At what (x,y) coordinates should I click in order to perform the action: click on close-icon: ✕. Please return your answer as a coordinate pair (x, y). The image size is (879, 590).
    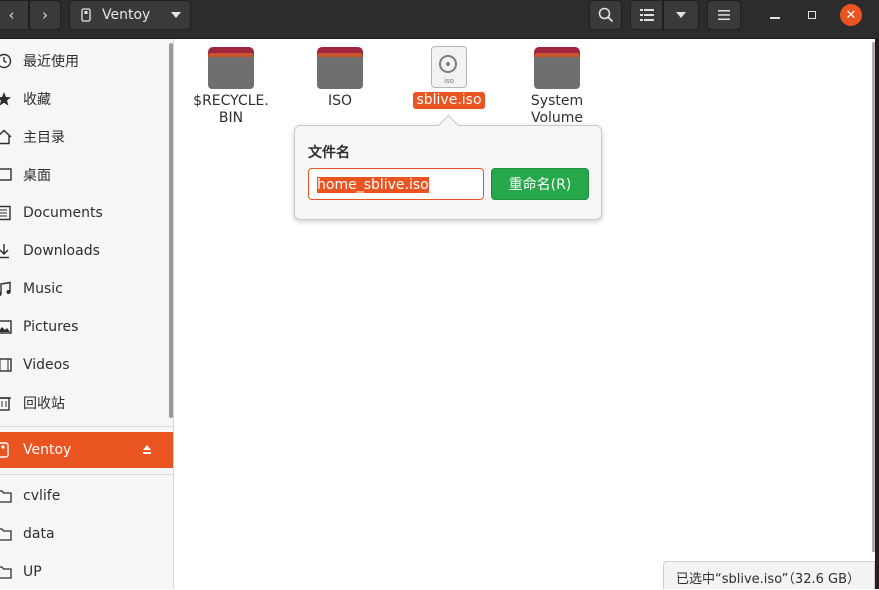
    Looking at the image, I should click on (851, 15).